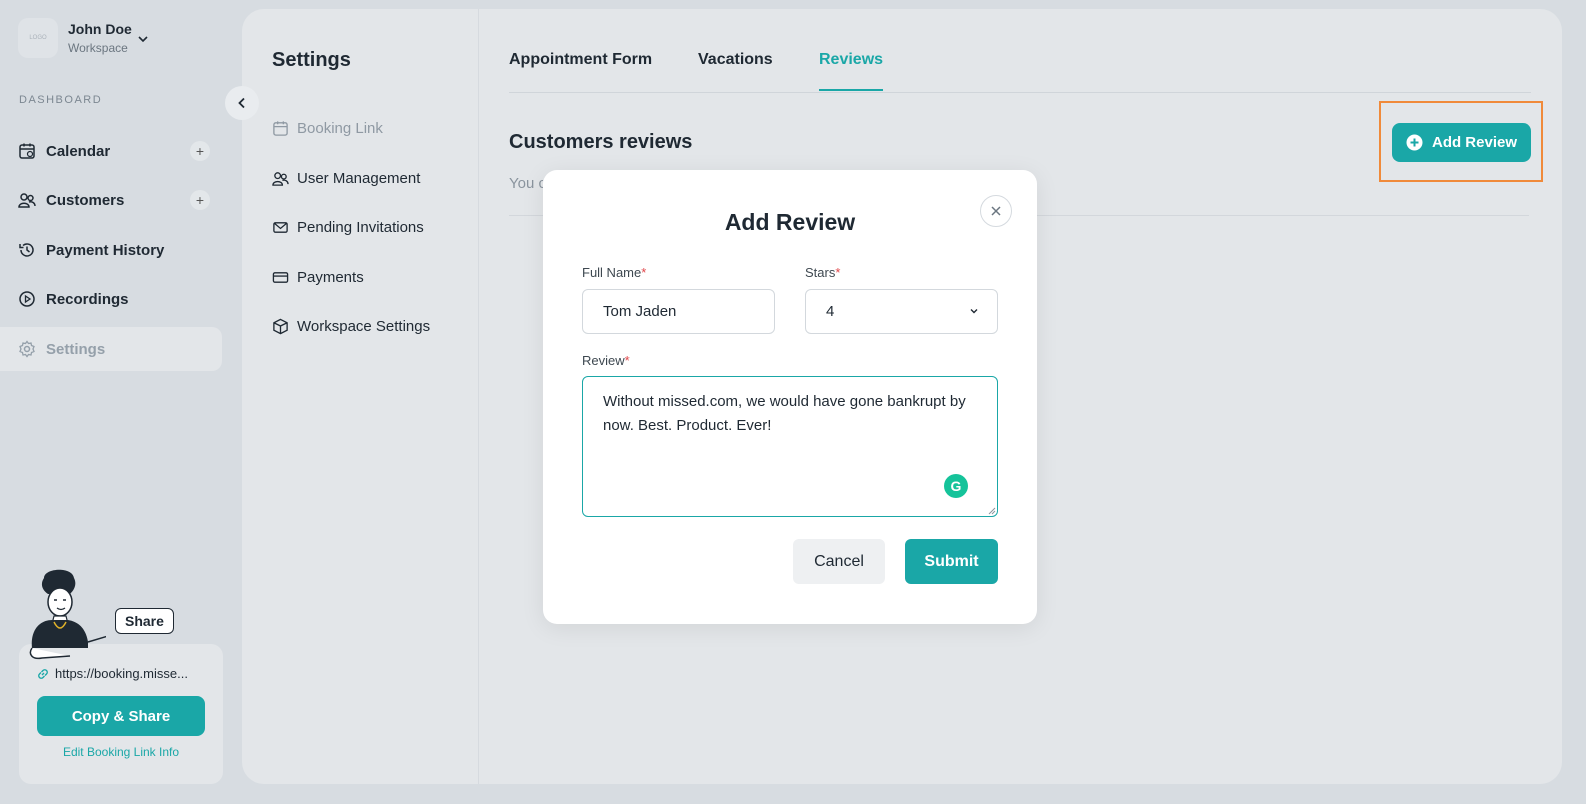 Image resolution: width=1586 pixels, height=804 pixels. What do you see at coordinates (67, 614) in the screenshot?
I see `person-illustration` at bounding box center [67, 614].